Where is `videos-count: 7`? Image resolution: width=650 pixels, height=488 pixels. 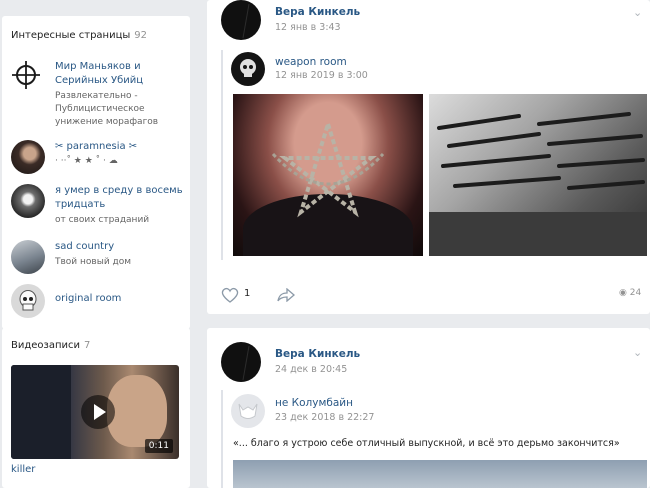
videos-count: 7 is located at coordinates (87, 345).